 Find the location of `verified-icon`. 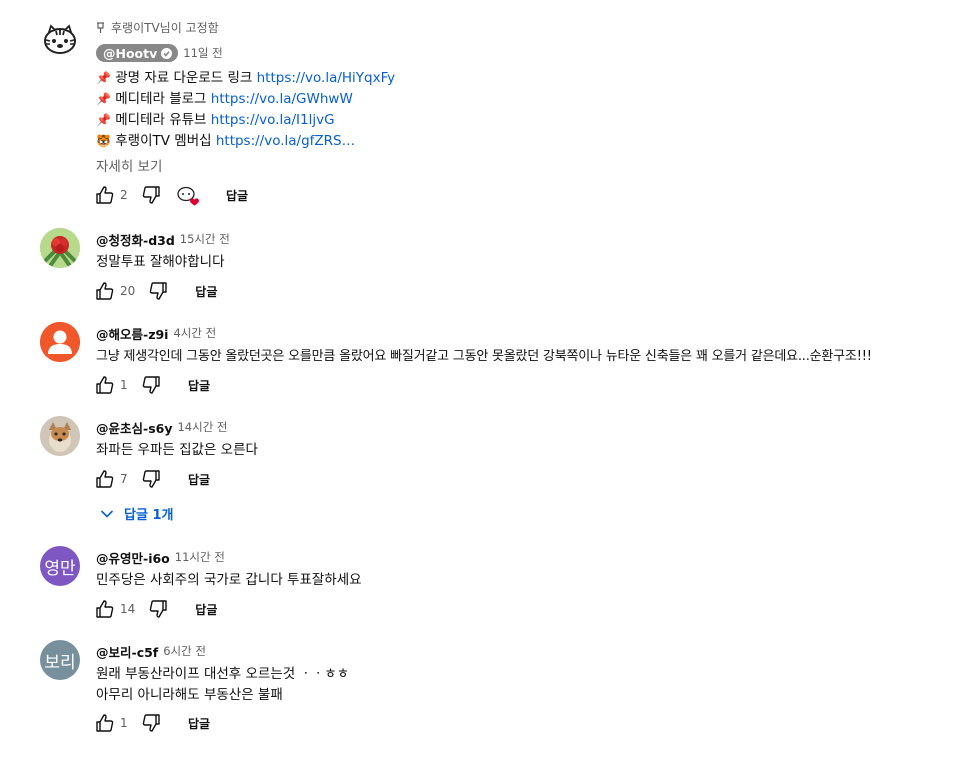

verified-icon is located at coordinates (167, 53).